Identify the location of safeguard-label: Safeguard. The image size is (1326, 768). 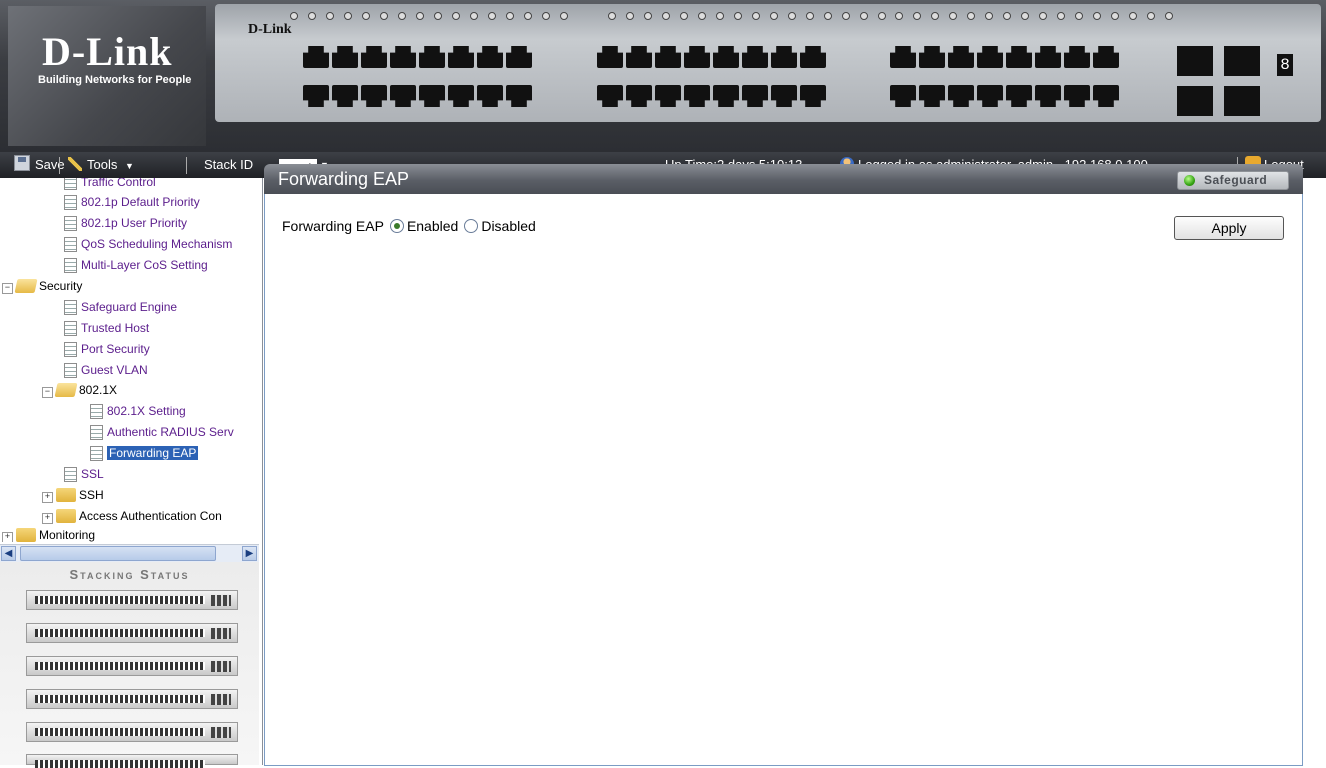
(1236, 180).